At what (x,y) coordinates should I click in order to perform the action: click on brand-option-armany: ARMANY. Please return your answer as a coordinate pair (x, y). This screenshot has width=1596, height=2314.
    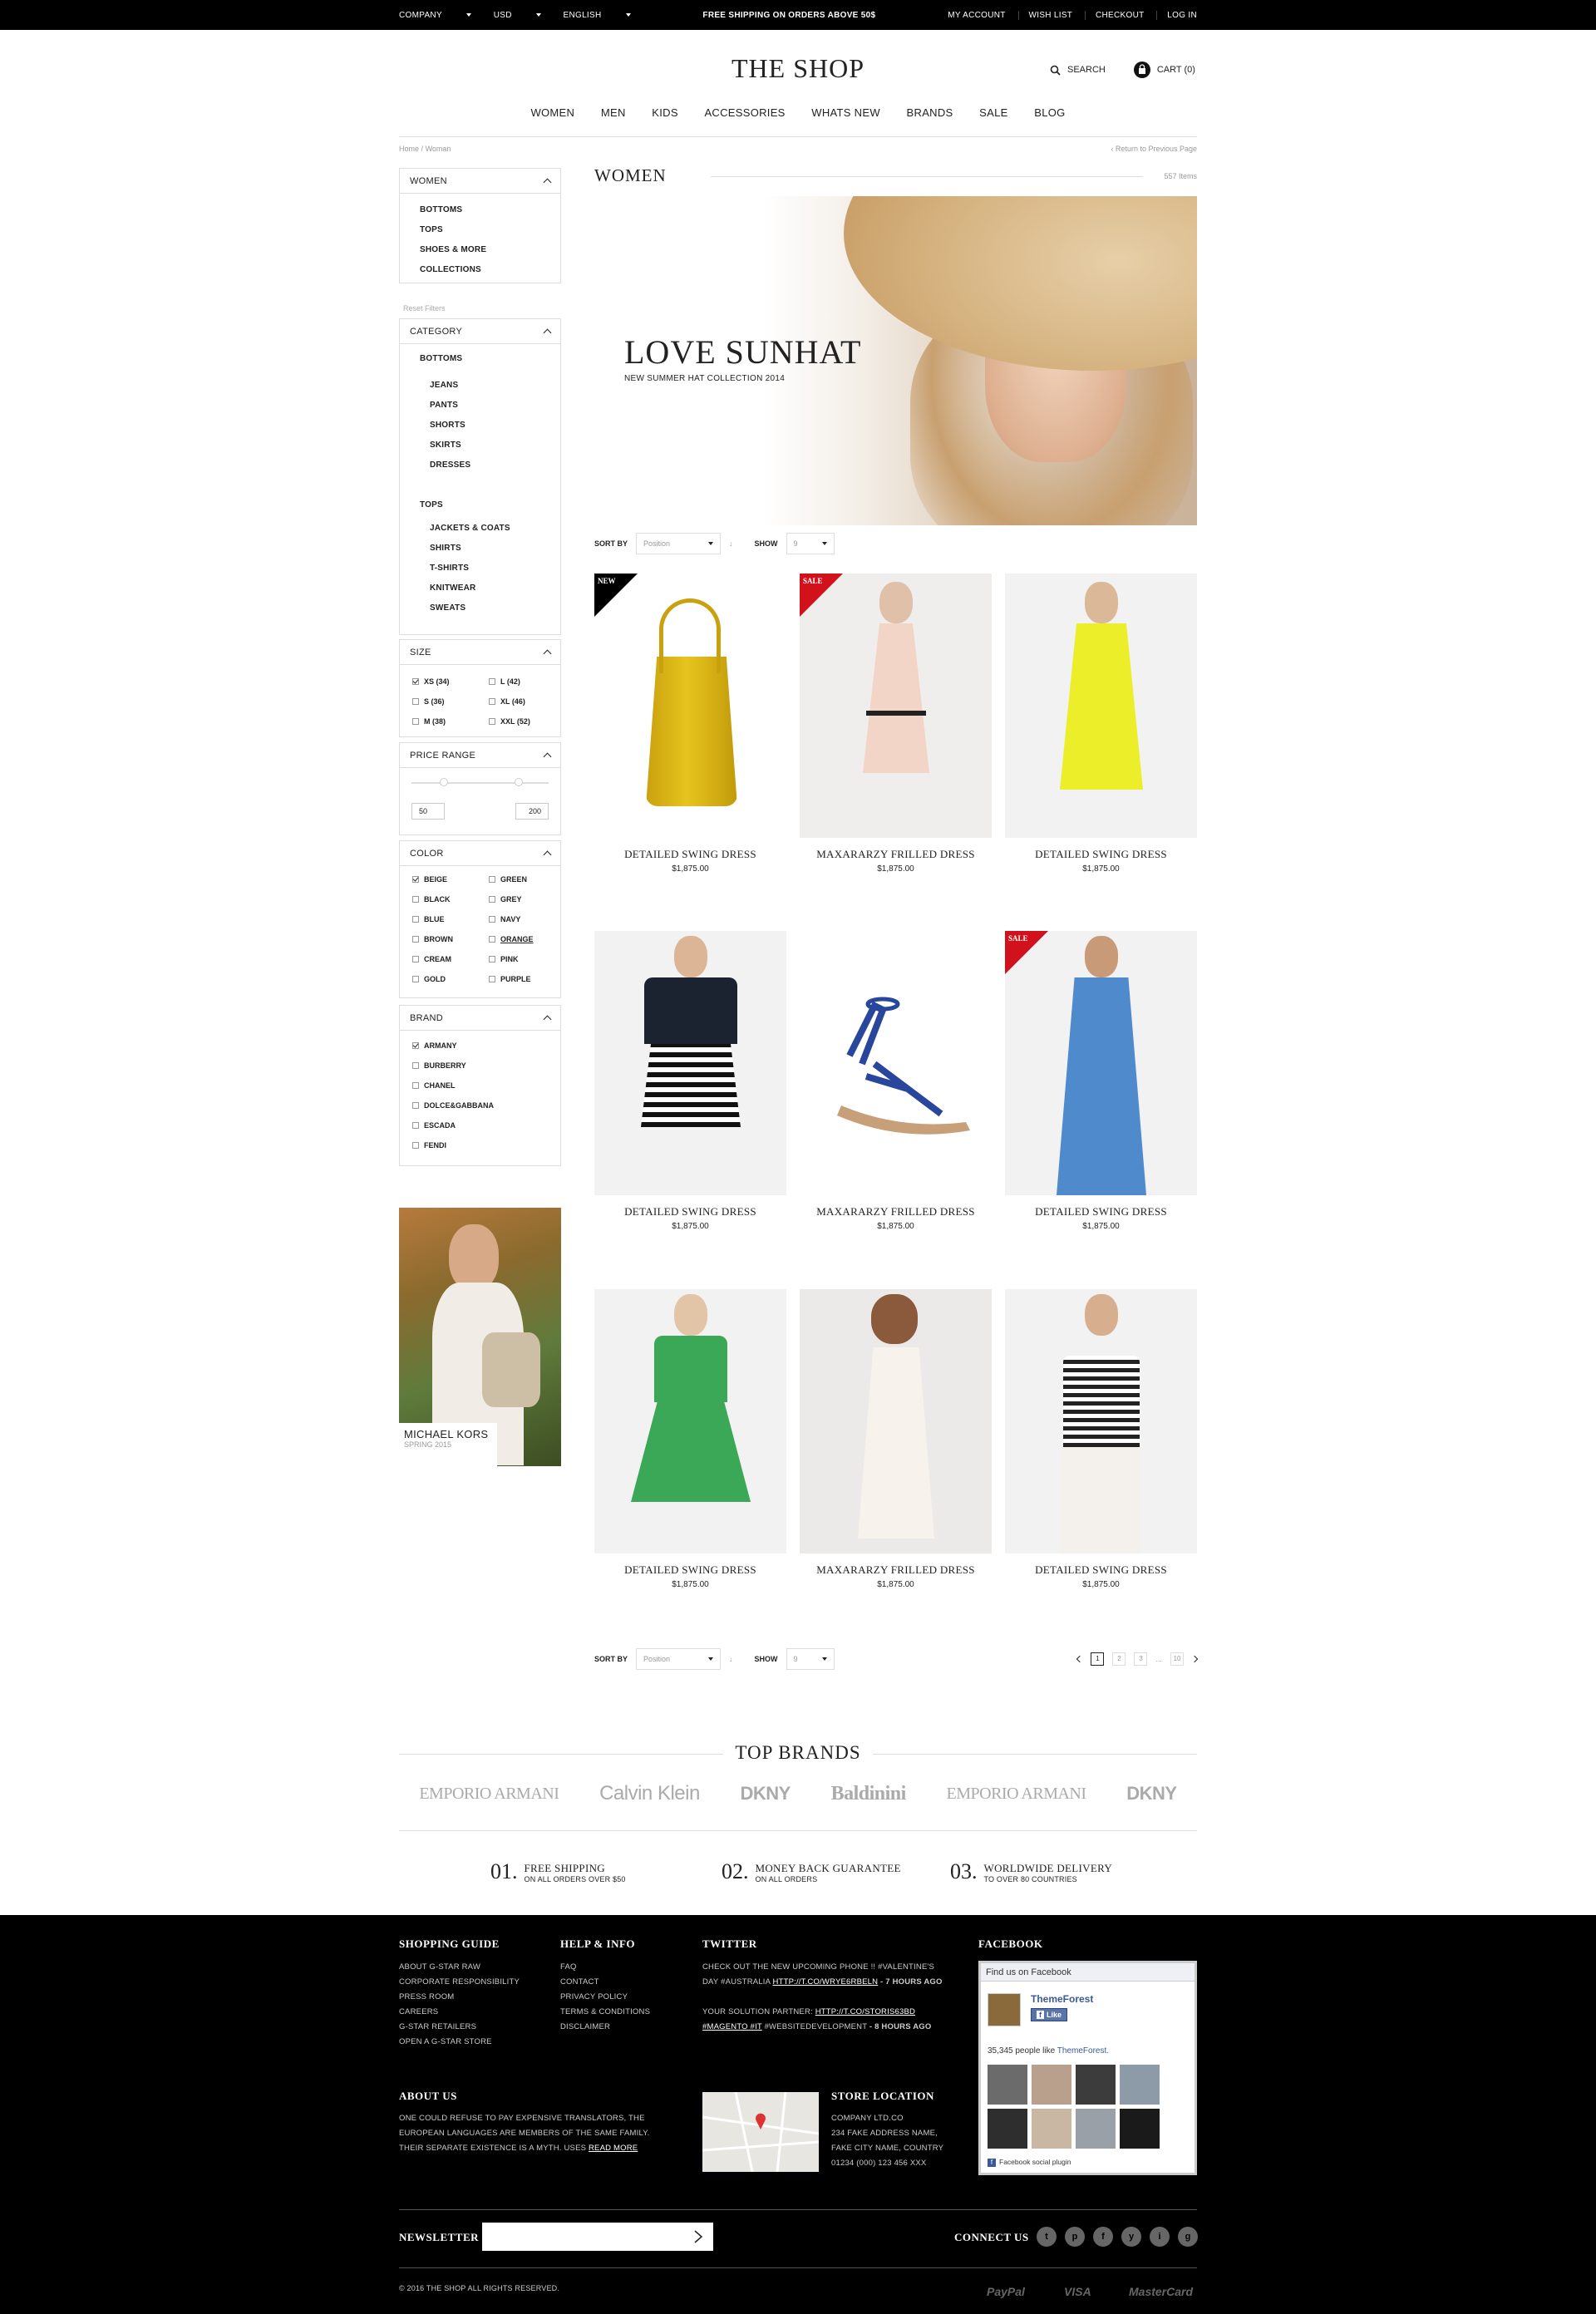
    Looking at the image, I should click on (486, 1046).